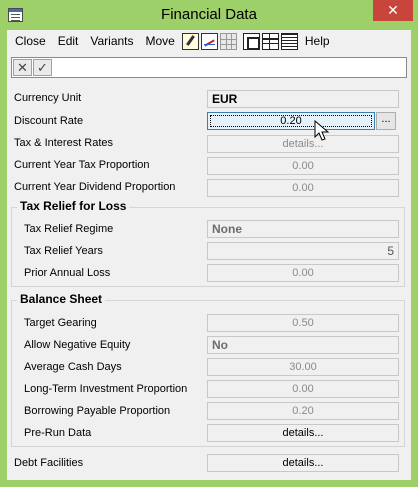  I want to click on cy-tax-proportion-label: Current Year Tax Proportion, so click(82, 165).